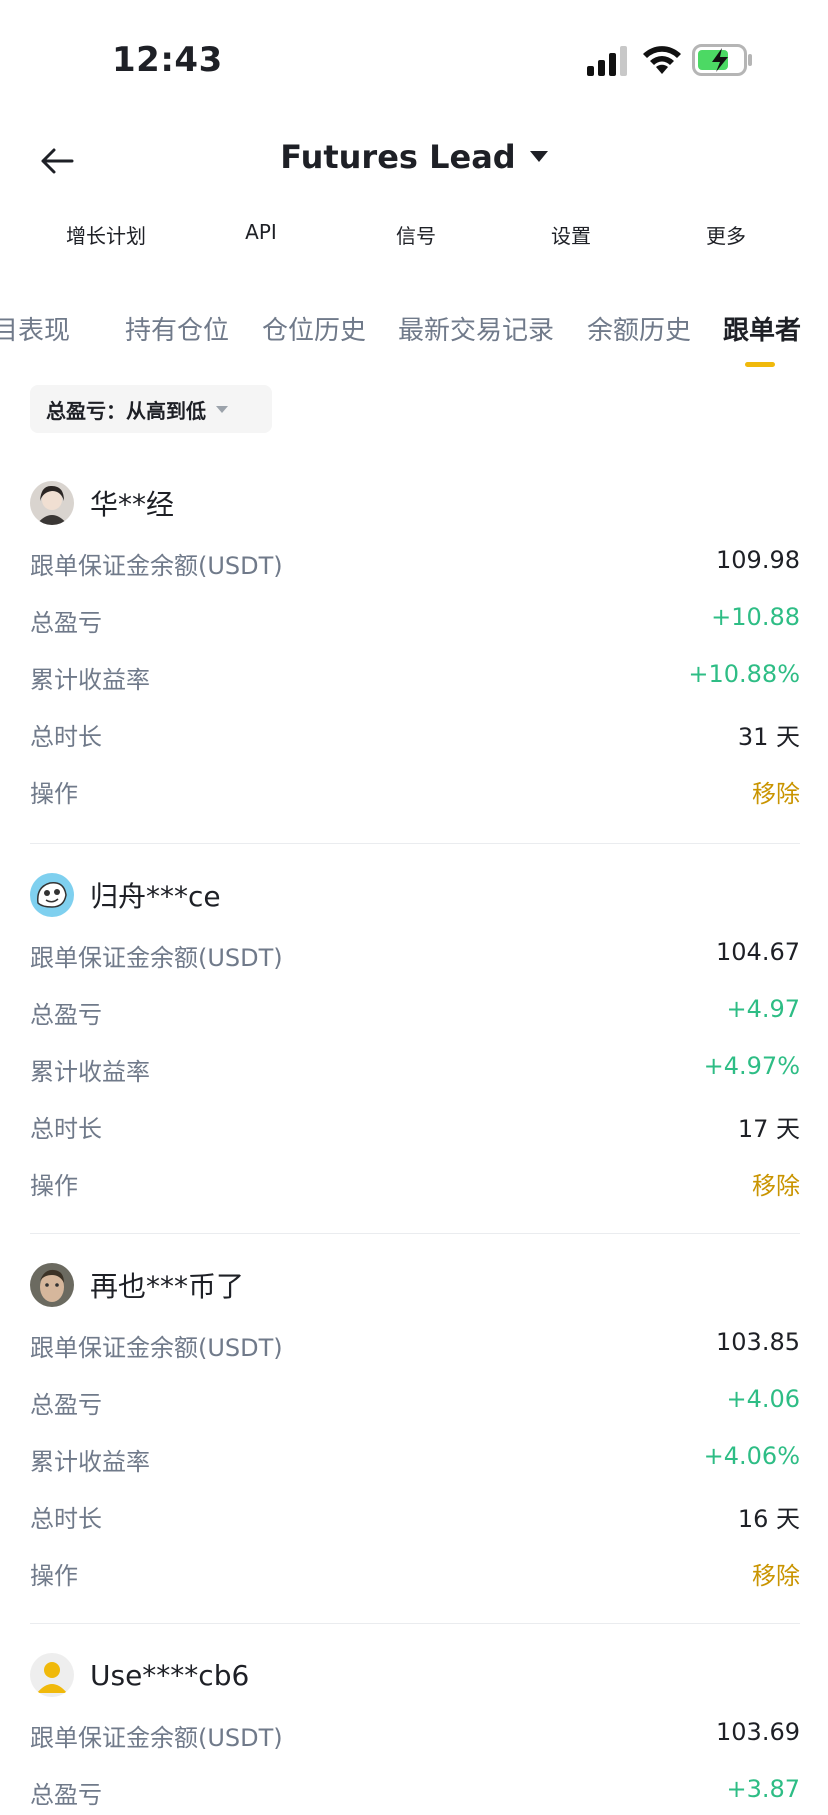  What do you see at coordinates (763, 1789) in the screenshot?
I see `total-pnl-value: +3.87` at bounding box center [763, 1789].